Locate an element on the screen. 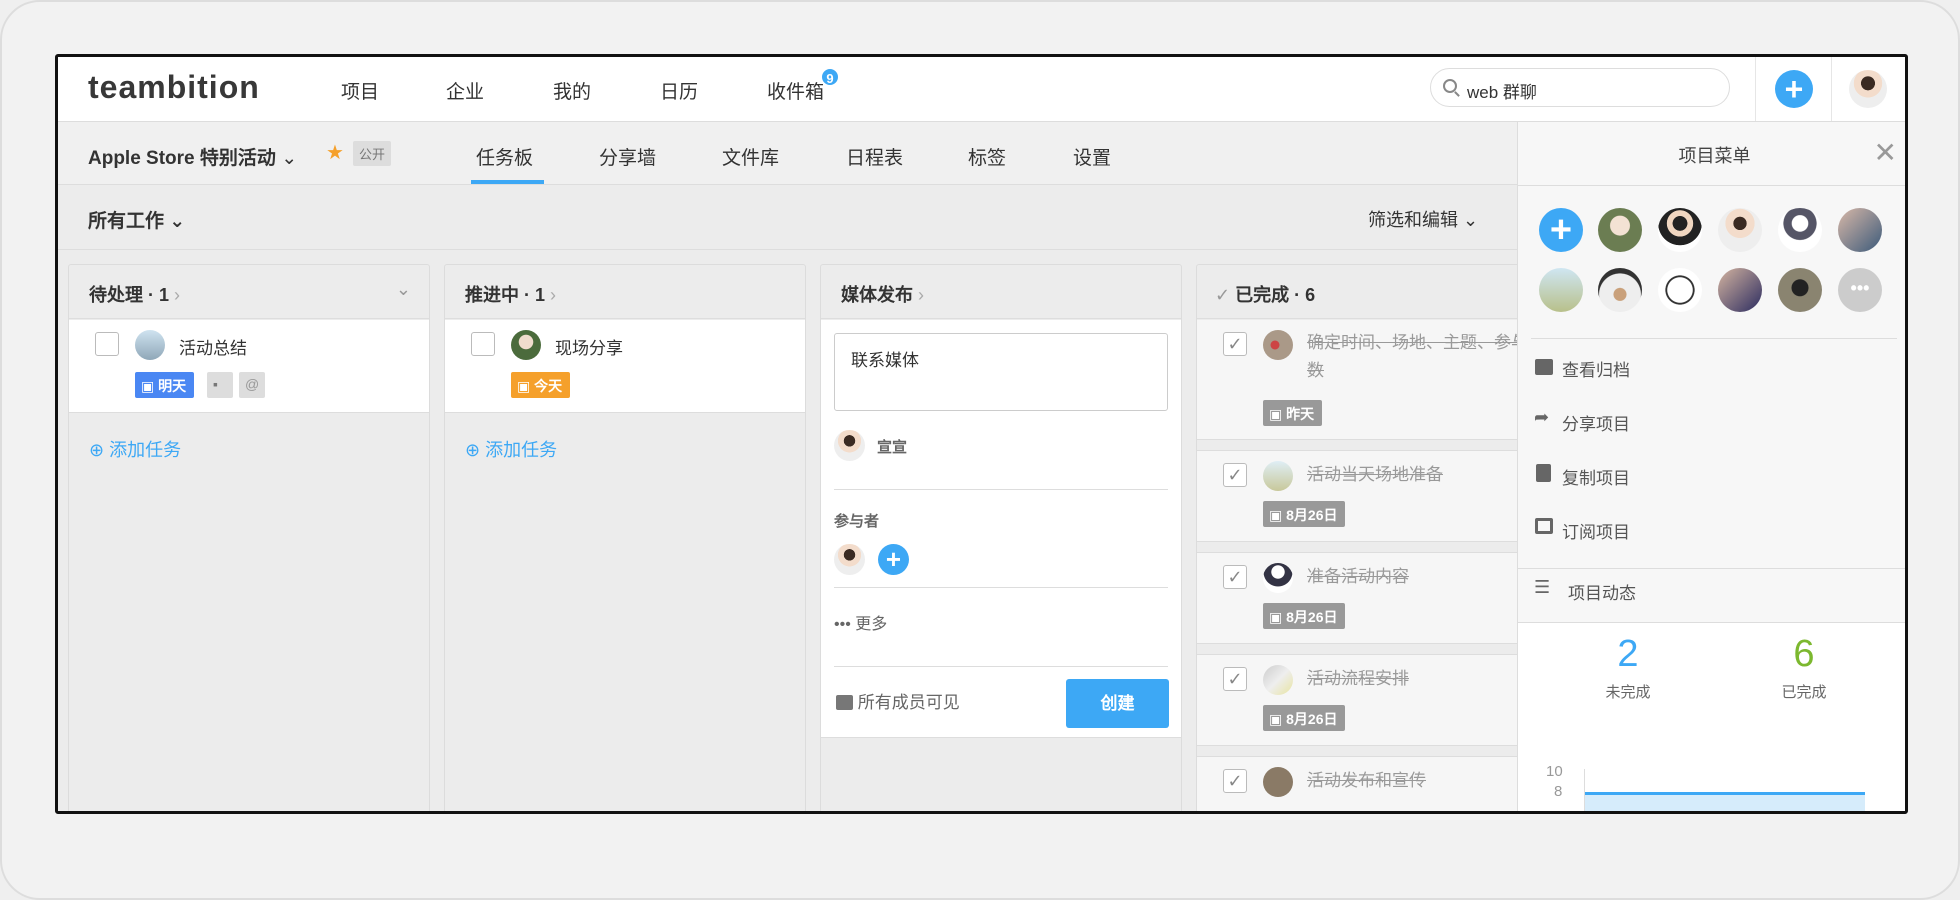 The width and height of the screenshot is (1960, 900). more-label: 更多 is located at coordinates (871, 624).